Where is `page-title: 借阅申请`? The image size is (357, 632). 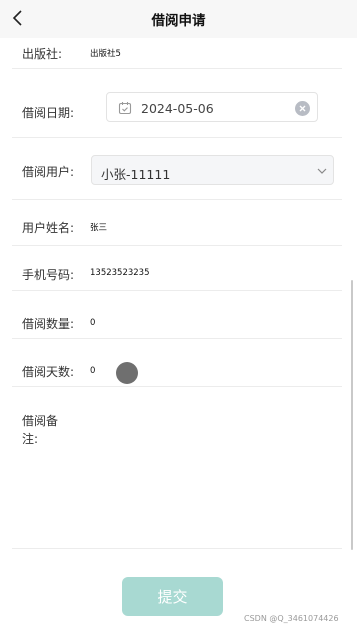
page-title: 借阅申请 is located at coordinates (178, 21).